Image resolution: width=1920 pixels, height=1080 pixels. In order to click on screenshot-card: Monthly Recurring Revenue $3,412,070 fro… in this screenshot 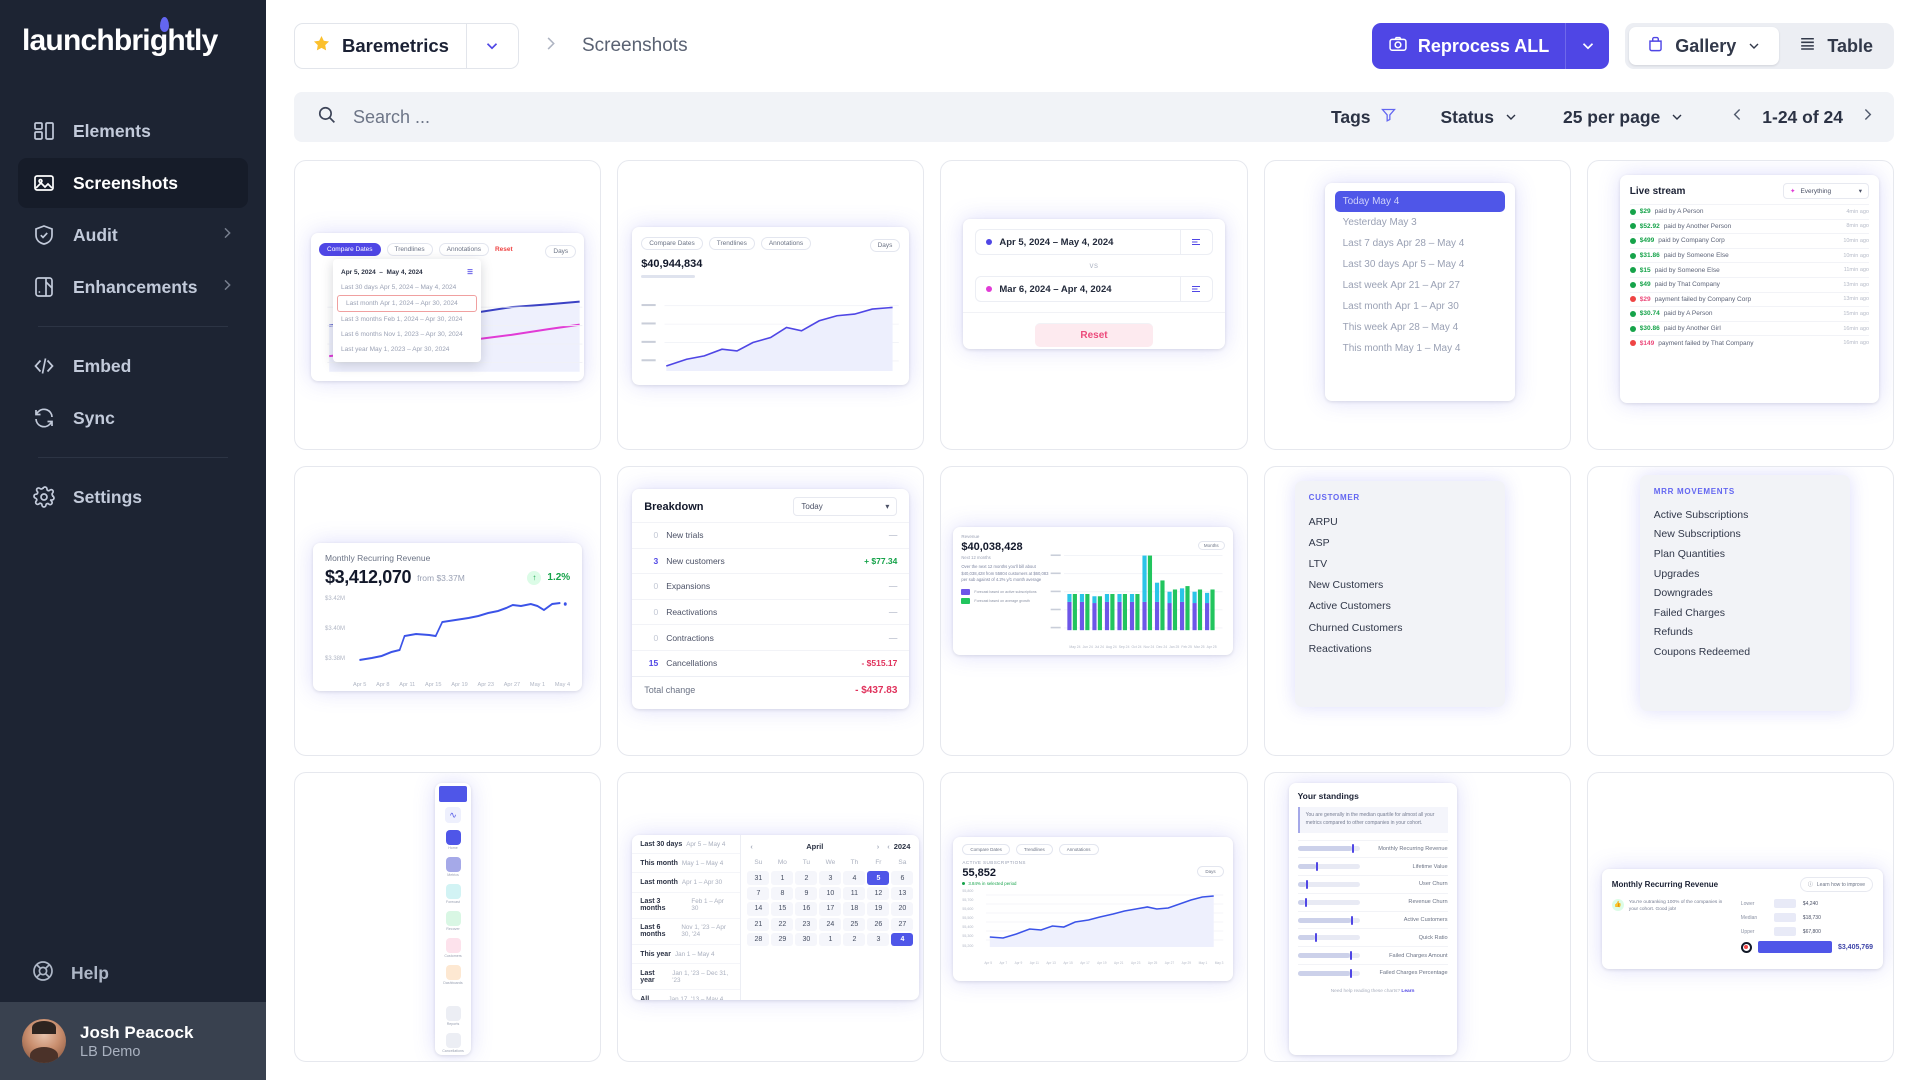, I will do `click(448, 611)`.